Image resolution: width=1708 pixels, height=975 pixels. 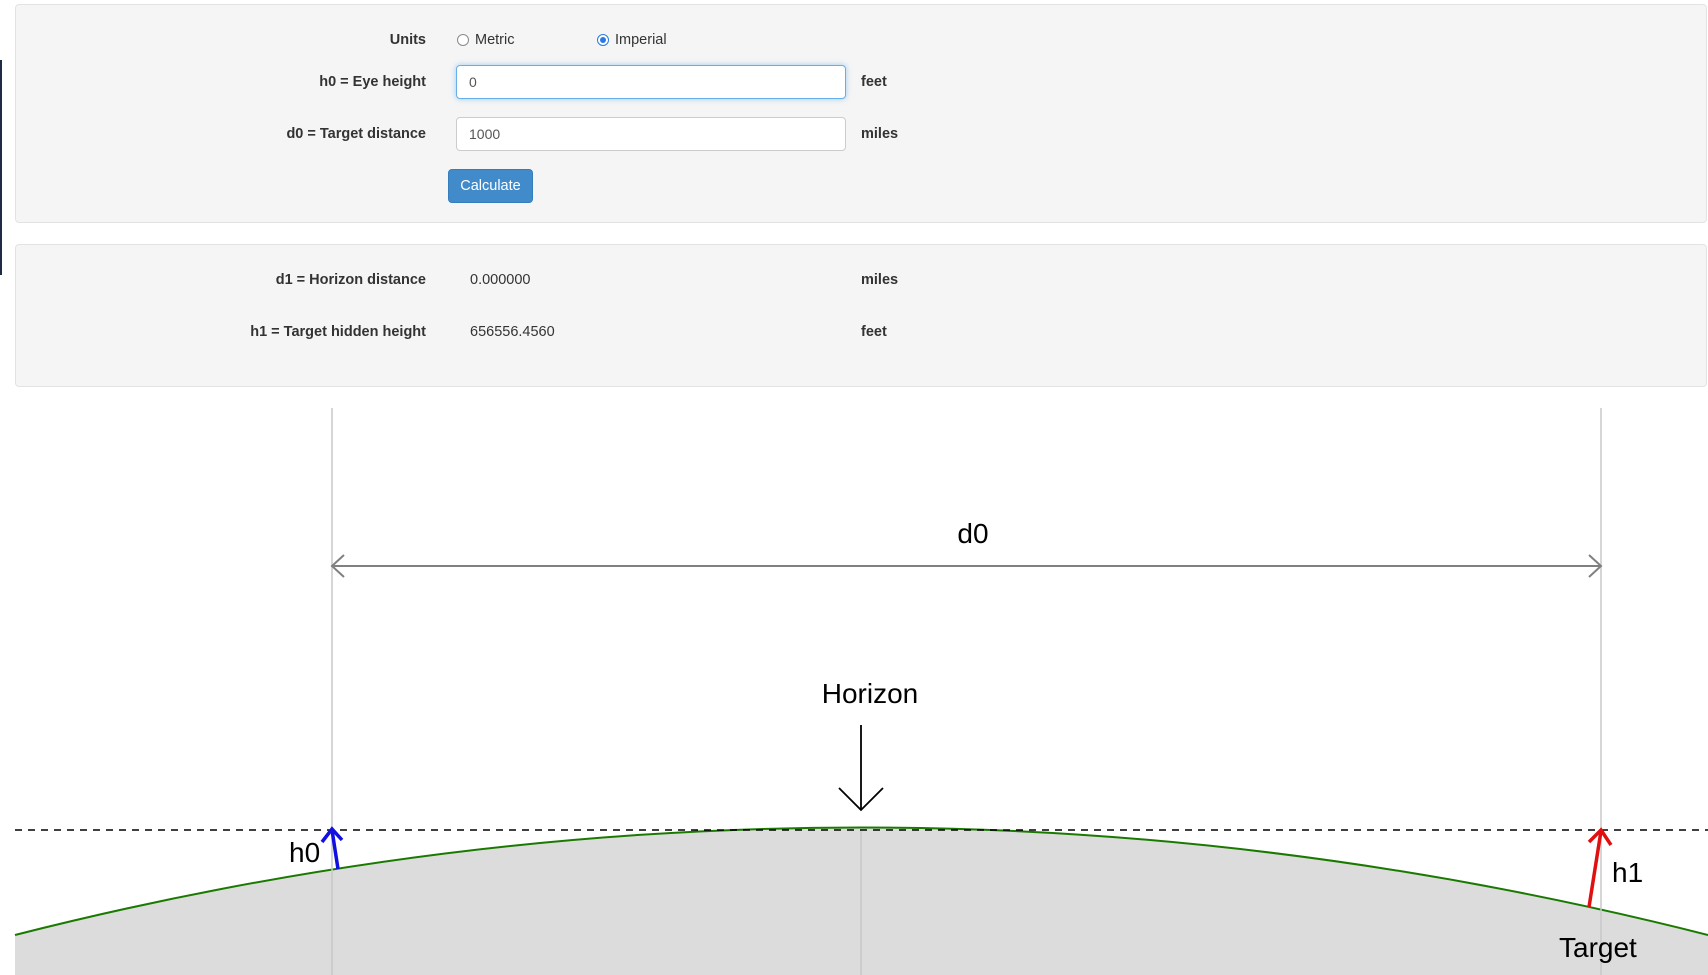 I want to click on h0-label: h0, so click(x=304, y=852).